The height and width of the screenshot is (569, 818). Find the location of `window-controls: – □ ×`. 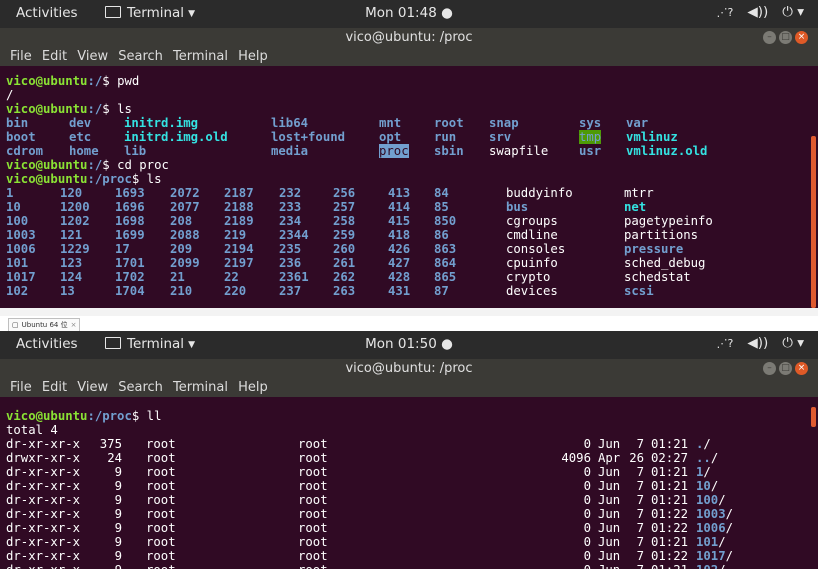

window-controls: – □ × is located at coordinates (785, 37).